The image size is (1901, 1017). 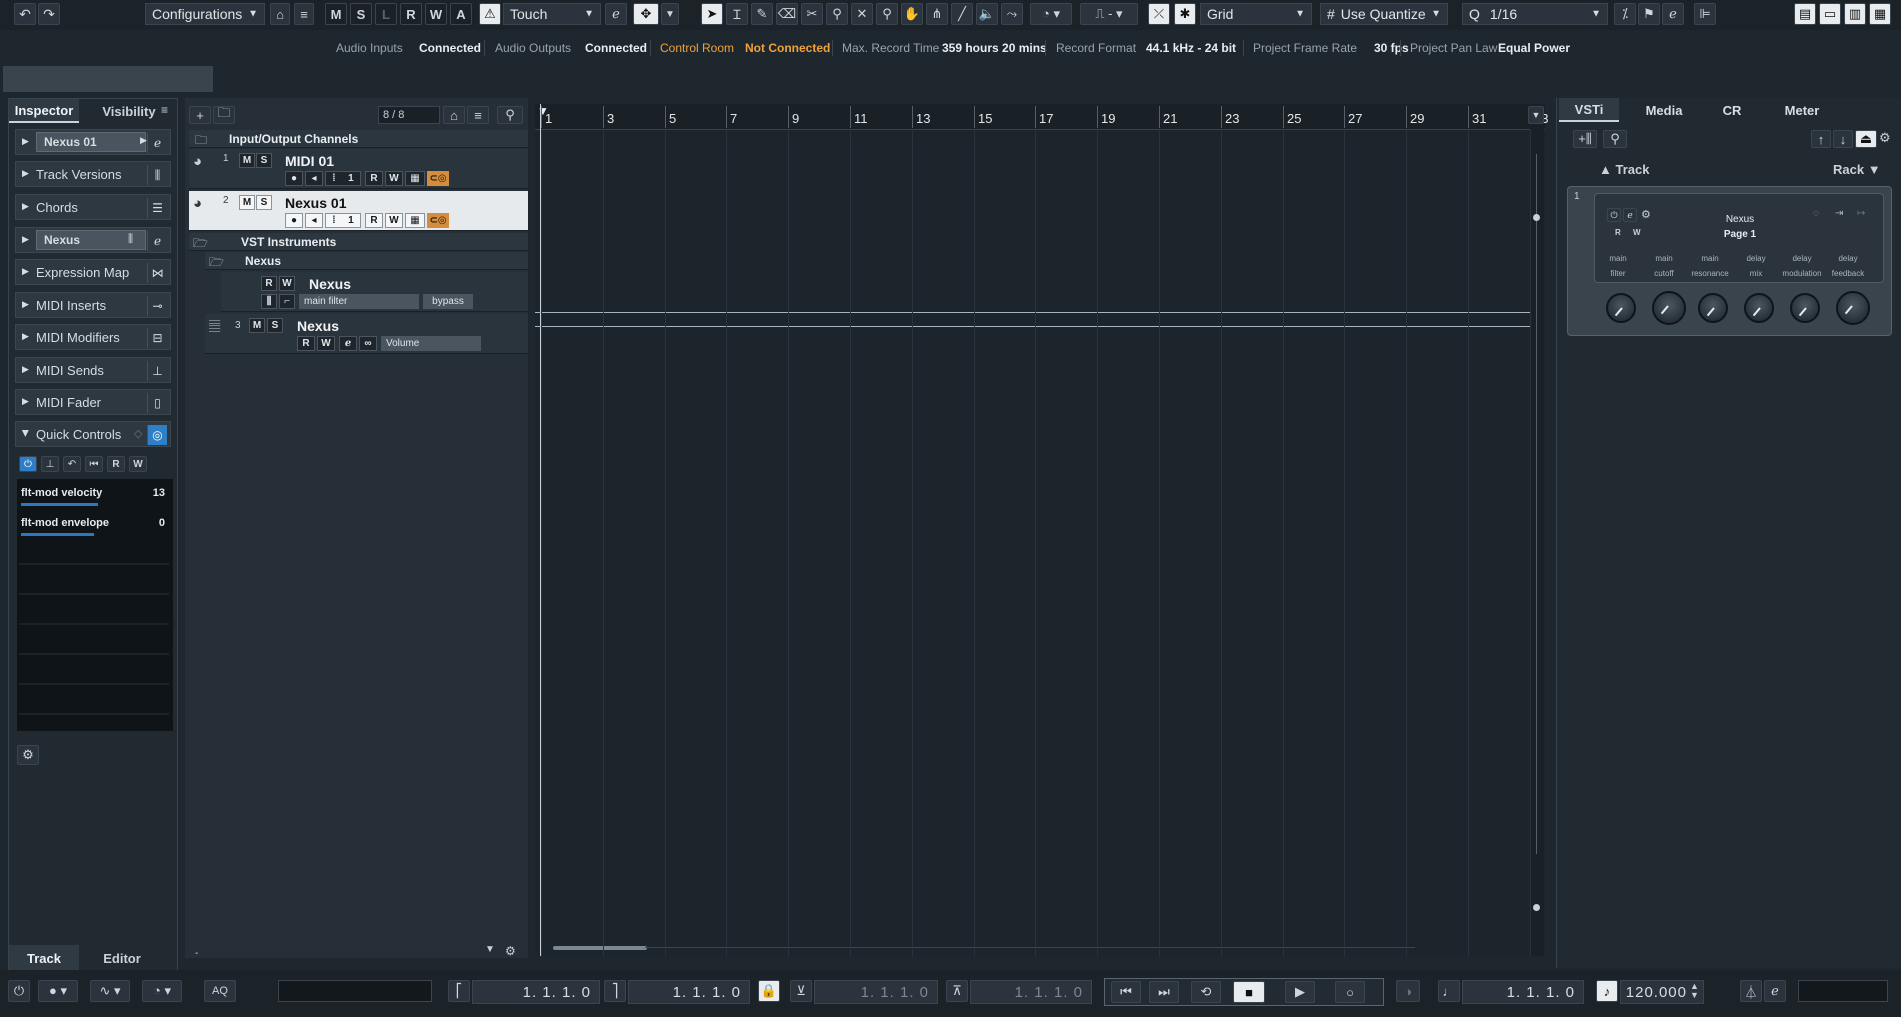 I want to click on vertical-zoom-handle, so click(x=1536, y=217).